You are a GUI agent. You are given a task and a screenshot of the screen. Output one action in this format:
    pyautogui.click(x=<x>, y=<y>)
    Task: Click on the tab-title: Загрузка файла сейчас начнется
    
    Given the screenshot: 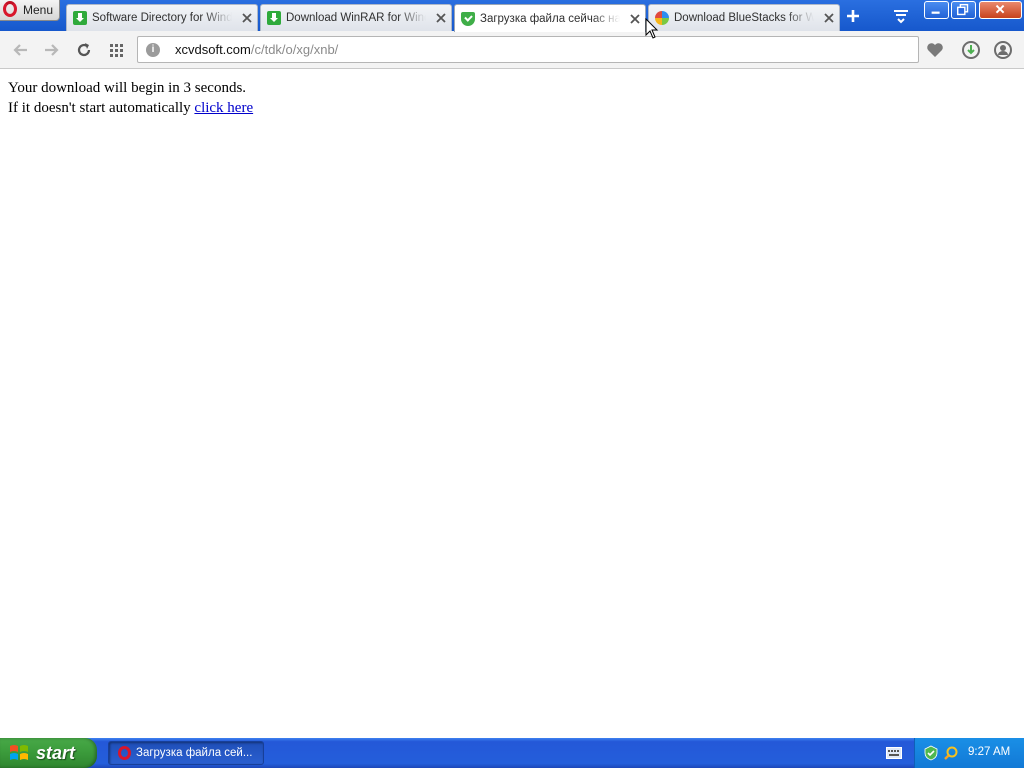 What is the action you would take?
    pyautogui.click(x=550, y=18)
    